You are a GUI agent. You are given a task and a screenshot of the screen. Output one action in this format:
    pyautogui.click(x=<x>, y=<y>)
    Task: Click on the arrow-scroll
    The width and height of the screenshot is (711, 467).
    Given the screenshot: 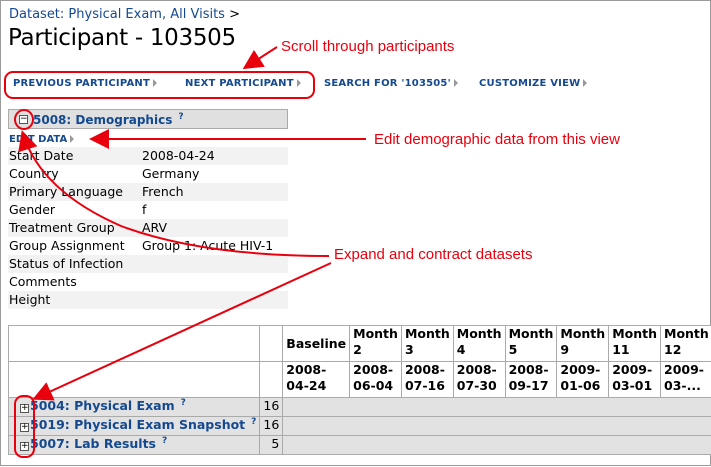 What is the action you would take?
    pyautogui.click(x=261, y=57)
    